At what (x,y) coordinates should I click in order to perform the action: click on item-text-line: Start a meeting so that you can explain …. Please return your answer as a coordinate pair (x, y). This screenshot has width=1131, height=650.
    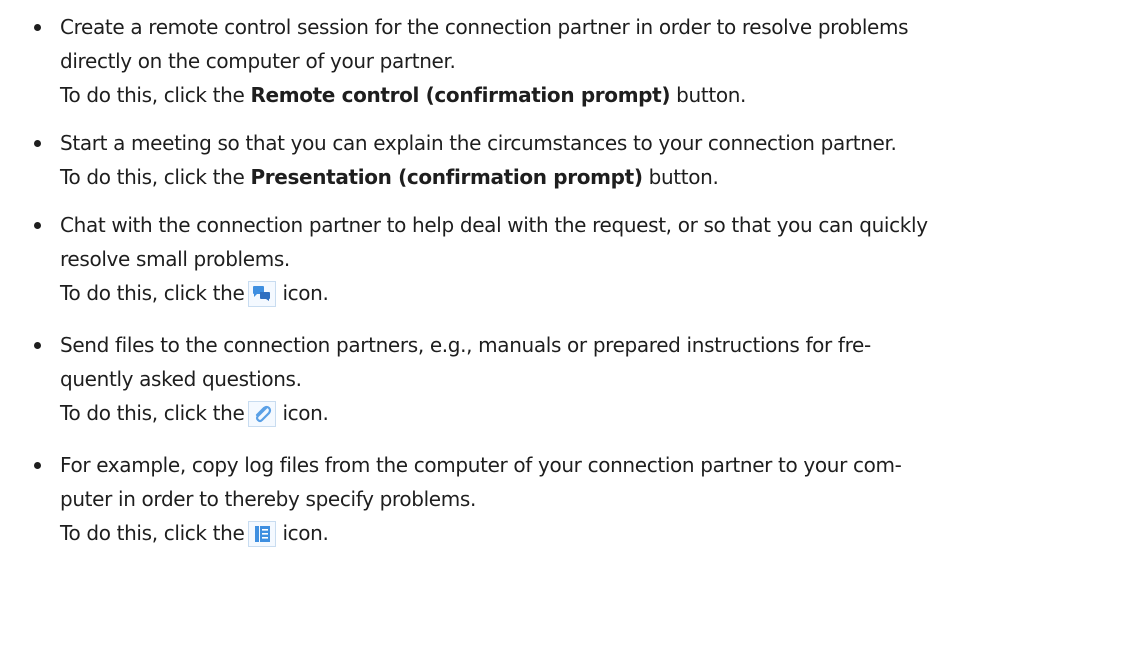
    Looking at the image, I should click on (478, 143).